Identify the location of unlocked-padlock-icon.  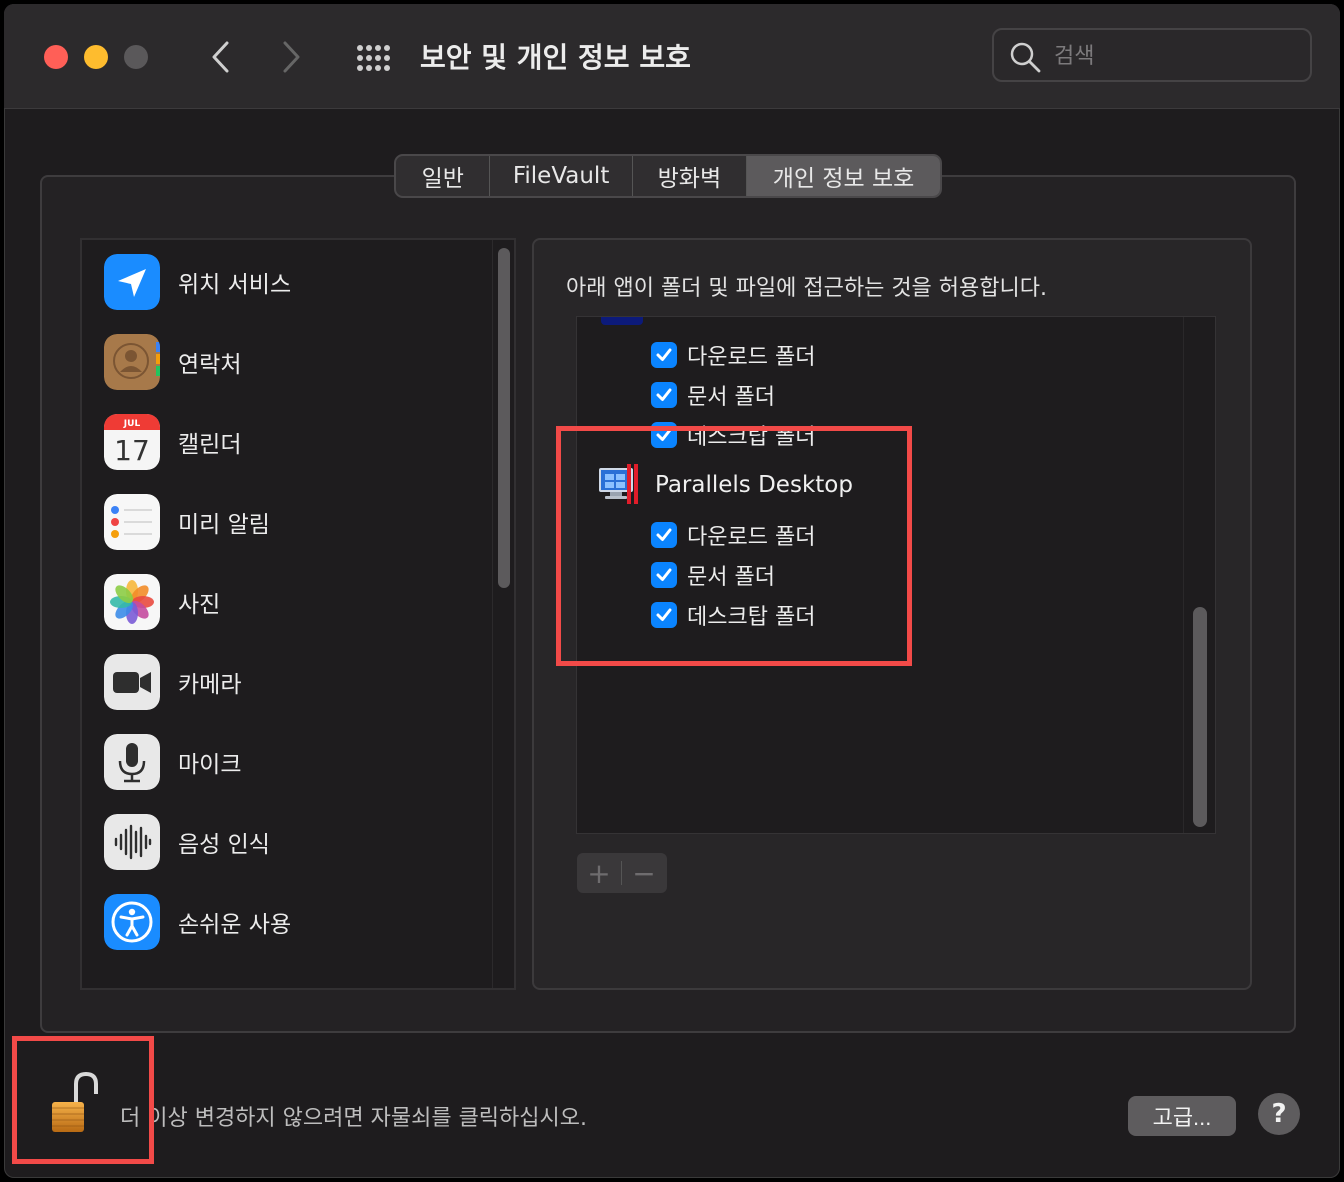
(75, 1101).